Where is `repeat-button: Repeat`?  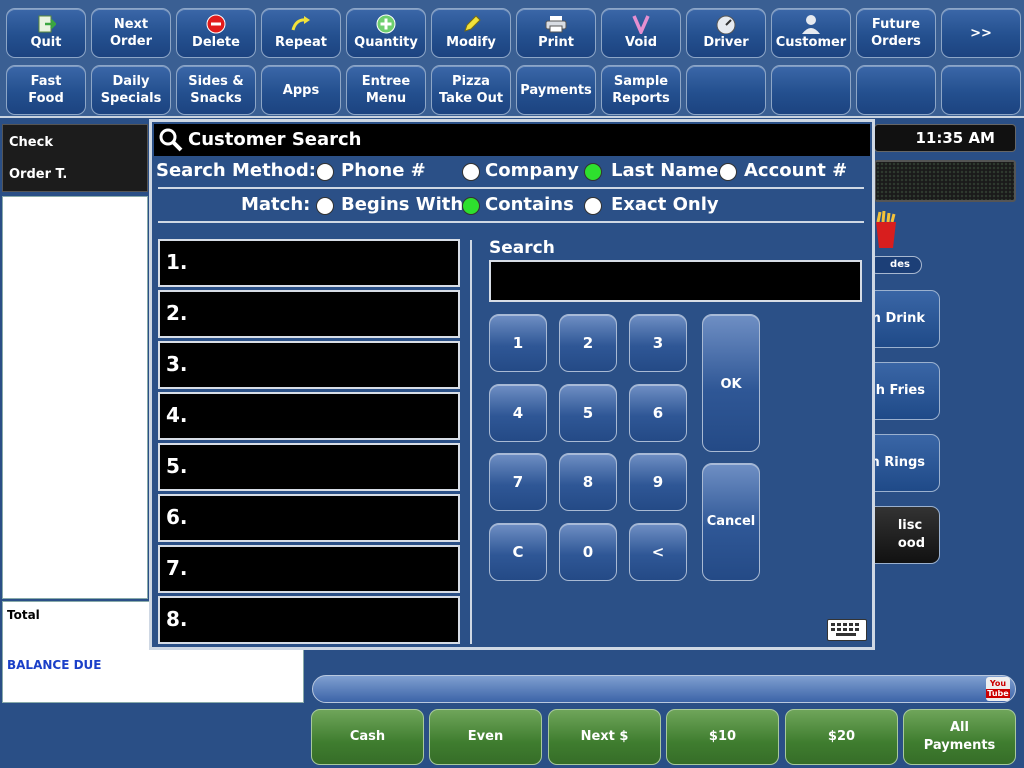
repeat-button: Repeat is located at coordinates (301, 33).